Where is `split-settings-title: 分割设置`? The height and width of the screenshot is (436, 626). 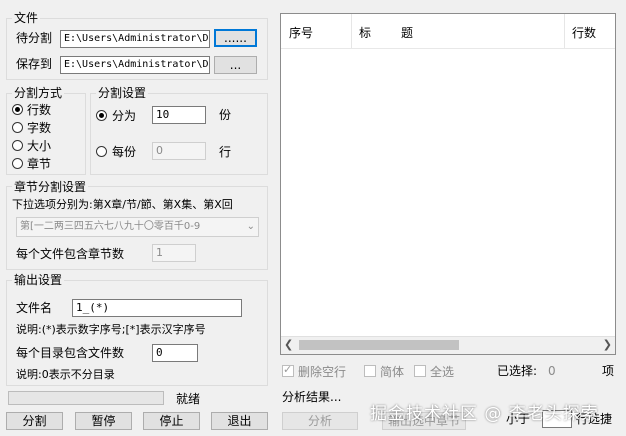 split-settings-title: 分割设置 is located at coordinates (122, 93).